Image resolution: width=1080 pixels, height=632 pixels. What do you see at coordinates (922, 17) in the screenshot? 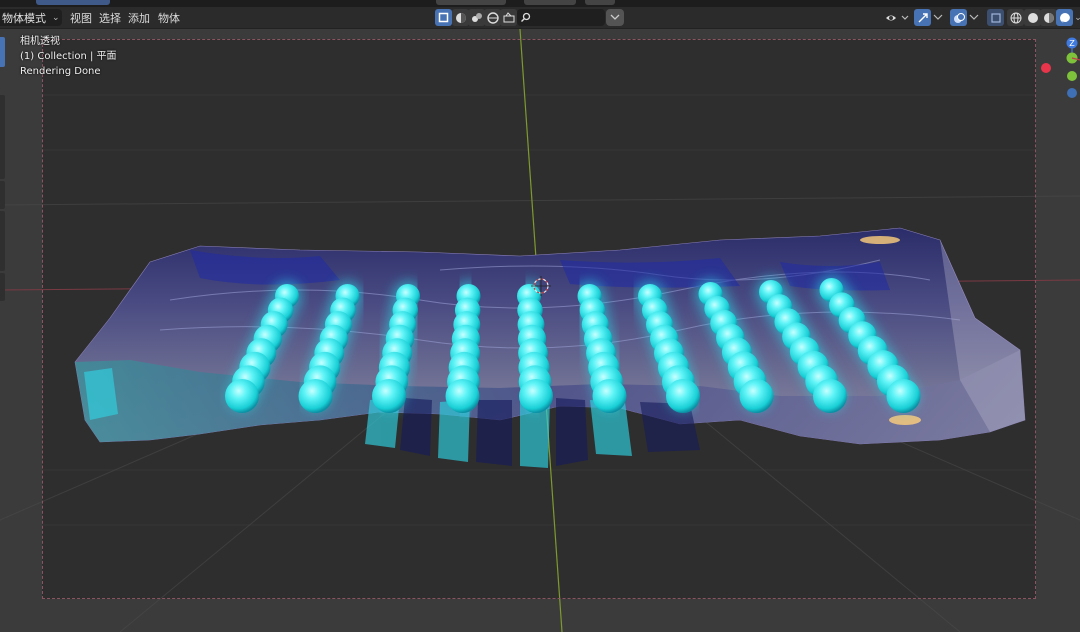
I see `gizmo-icon` at bounding box center [922, 17].